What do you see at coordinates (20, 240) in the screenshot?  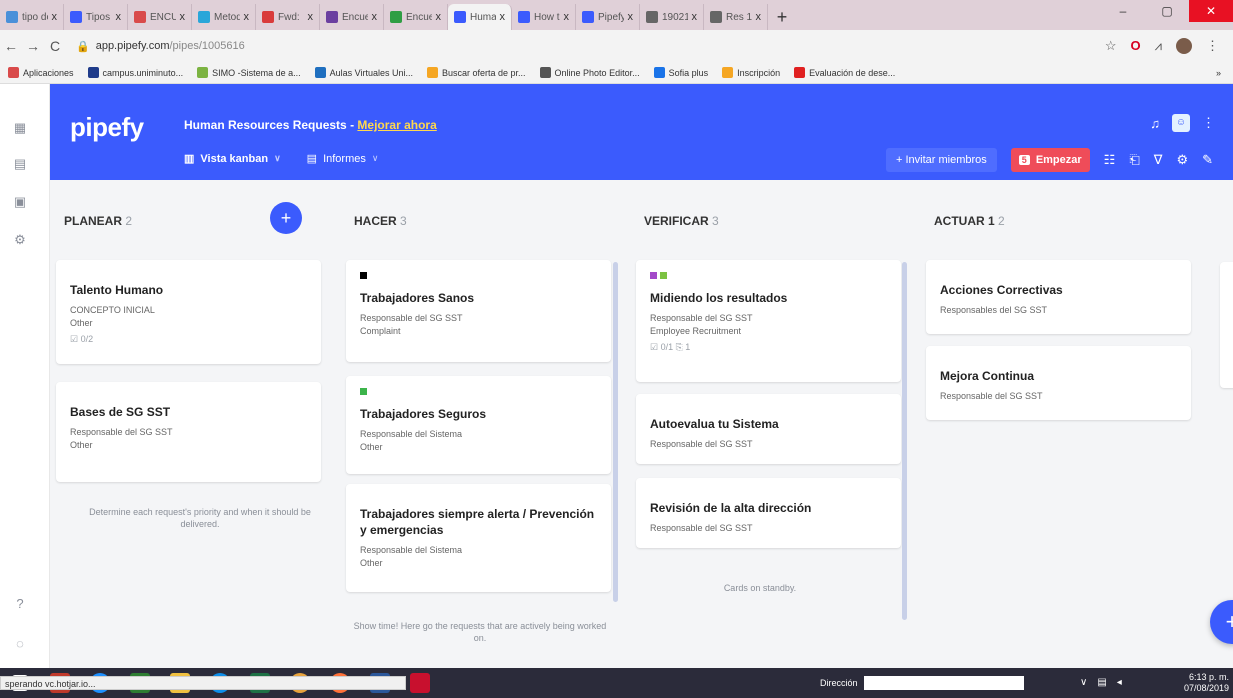 I see `bot-icon: ⚙` at bounding box center [20, 240].